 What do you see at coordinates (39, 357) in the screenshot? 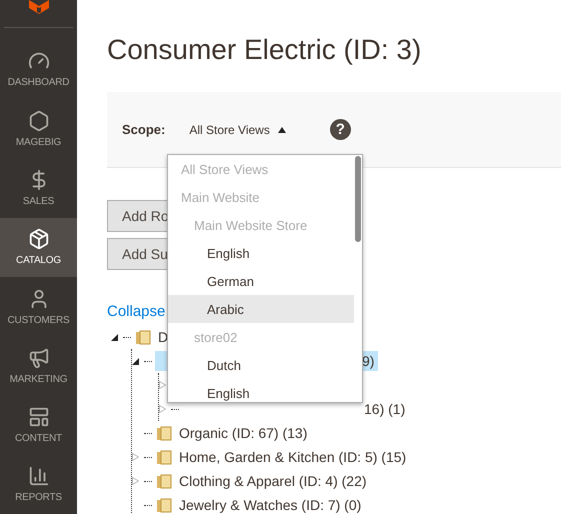
I see `megaphone-icon` at bounding box center [39, 357].